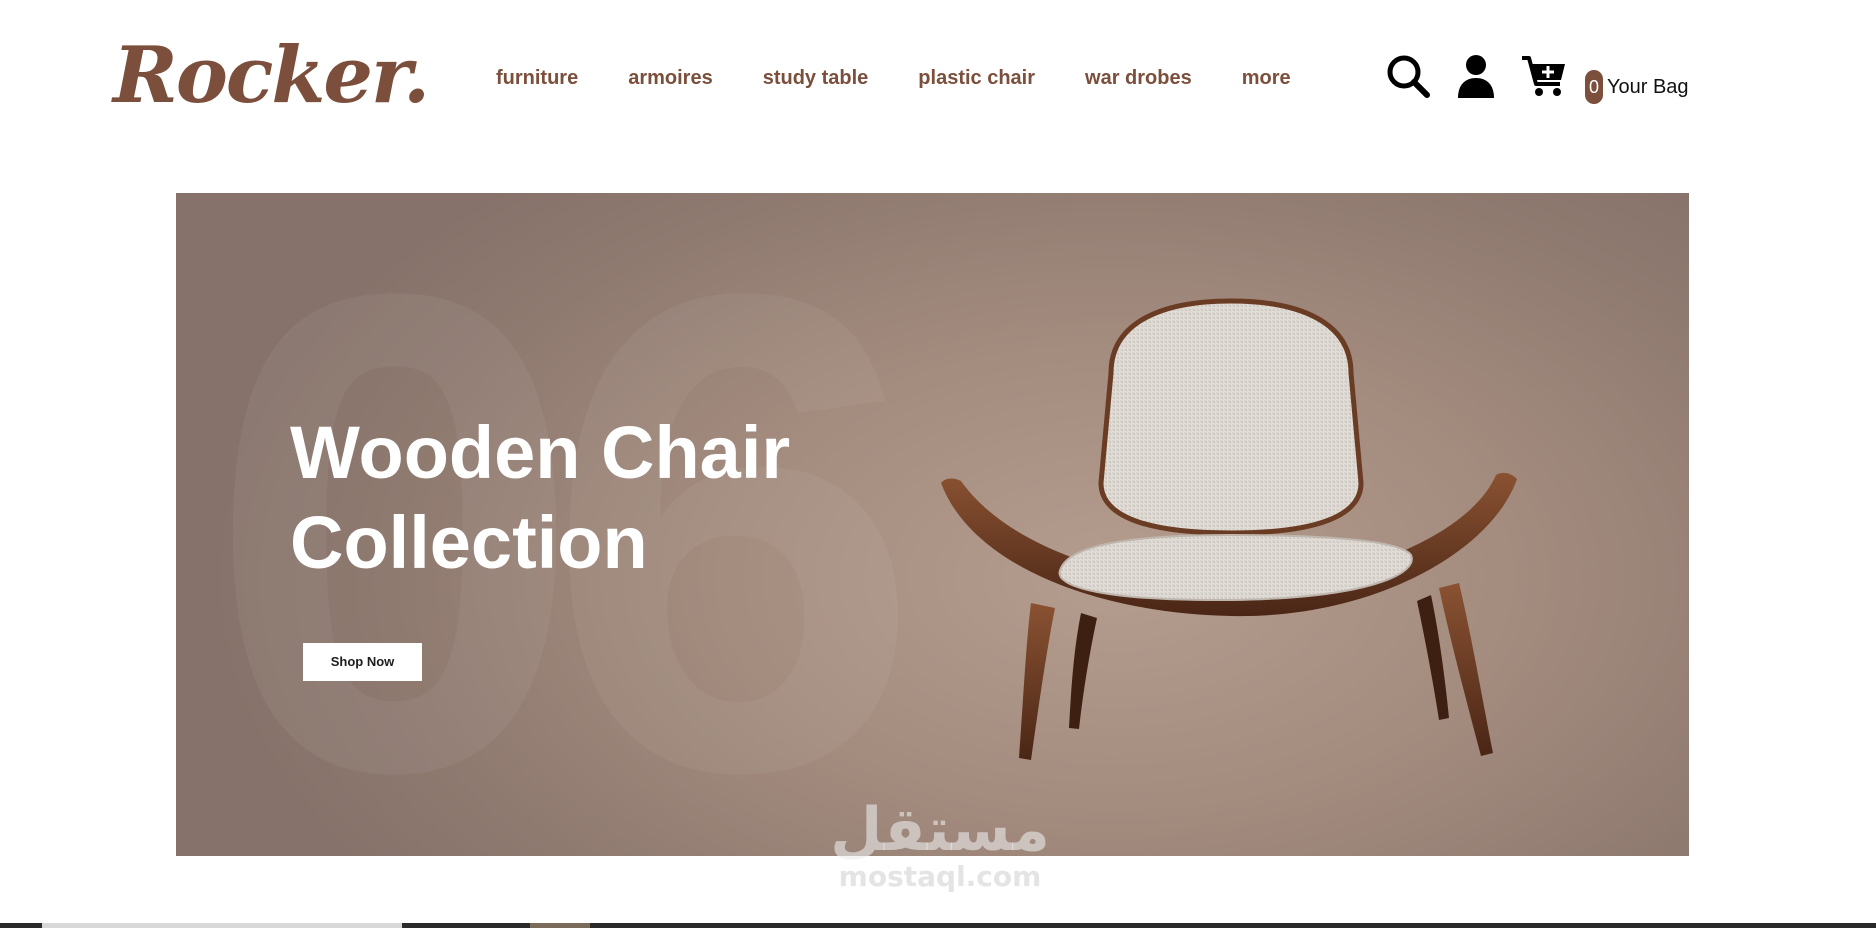 Image resolution: width=1876 pixels, height=928 pixels. What do you see at coordinates (1266, 79) in the screenshot?
I see `nav-item-more: more` at bounding box center [1266, 79].